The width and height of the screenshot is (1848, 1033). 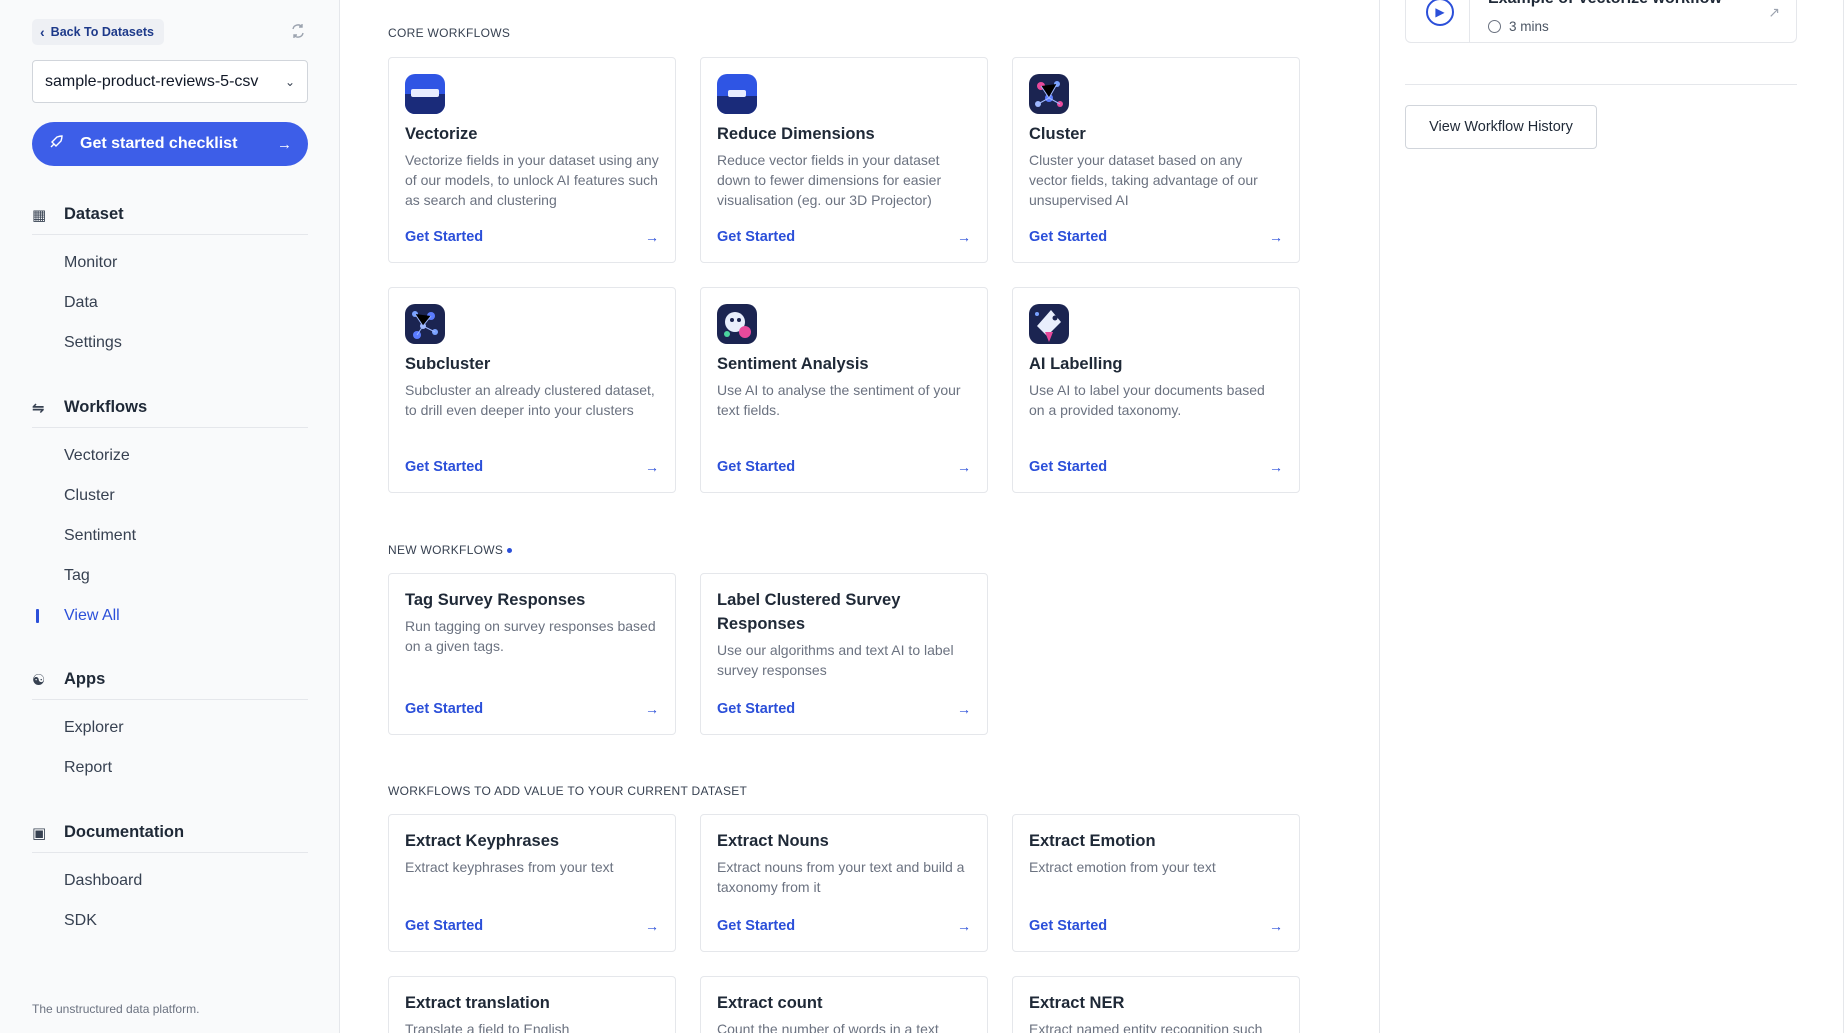 I want to click on sidebar-item-monitor: Monitor, so click(x=170, y=263).